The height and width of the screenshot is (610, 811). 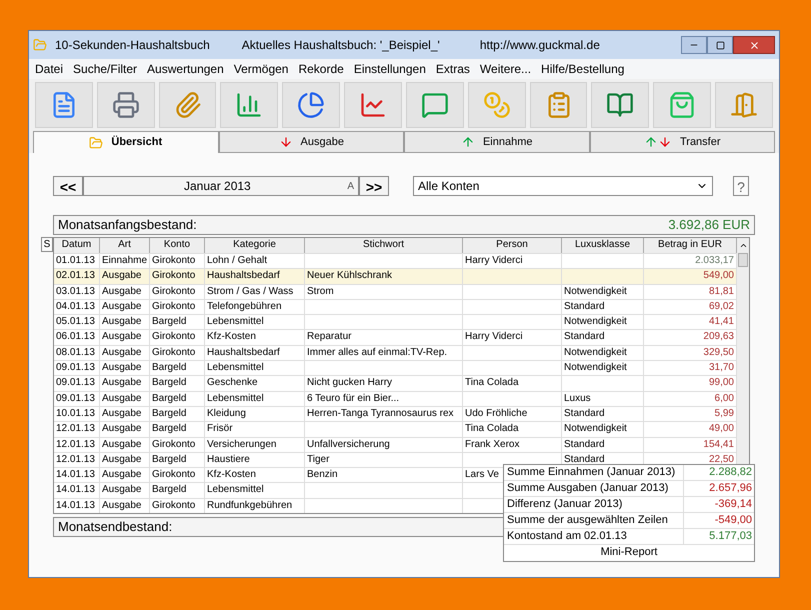 What do you see at coordinates (730, 536) in the screenshot?
I see `report-value: 5.177,03` at bounding box center [730, 536].